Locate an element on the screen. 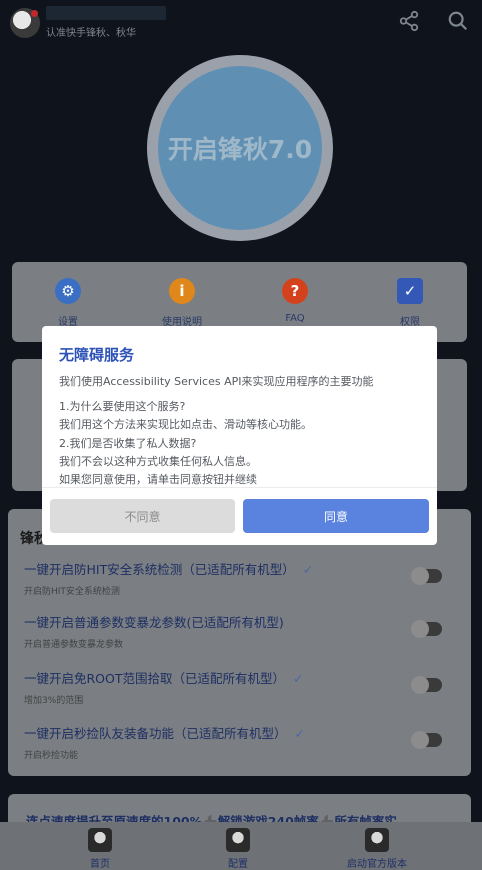 This screenshot has height=870, width=482. row-title: 一键开启普通参数变暴龙参数(已适配所有机型) is located at coordinates (154, 622).